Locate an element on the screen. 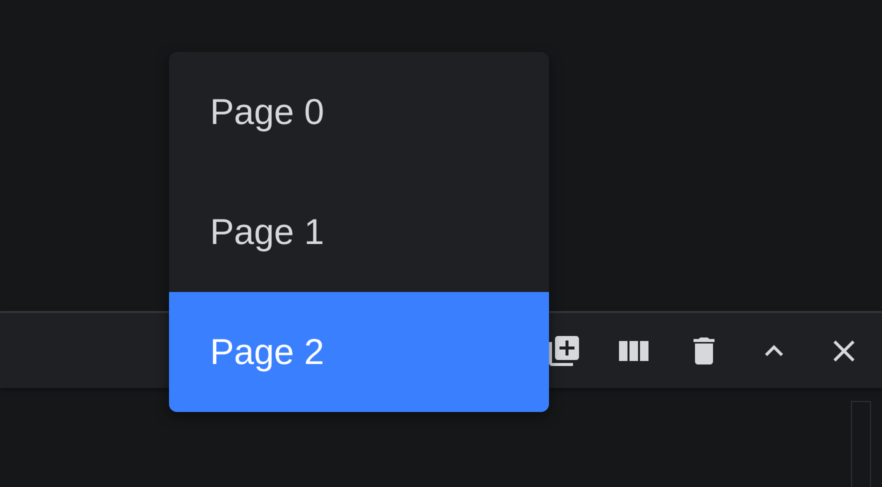 This screenshot has height=487, width=882. menu-item: Page 0 is located at coordinates (359, 112).